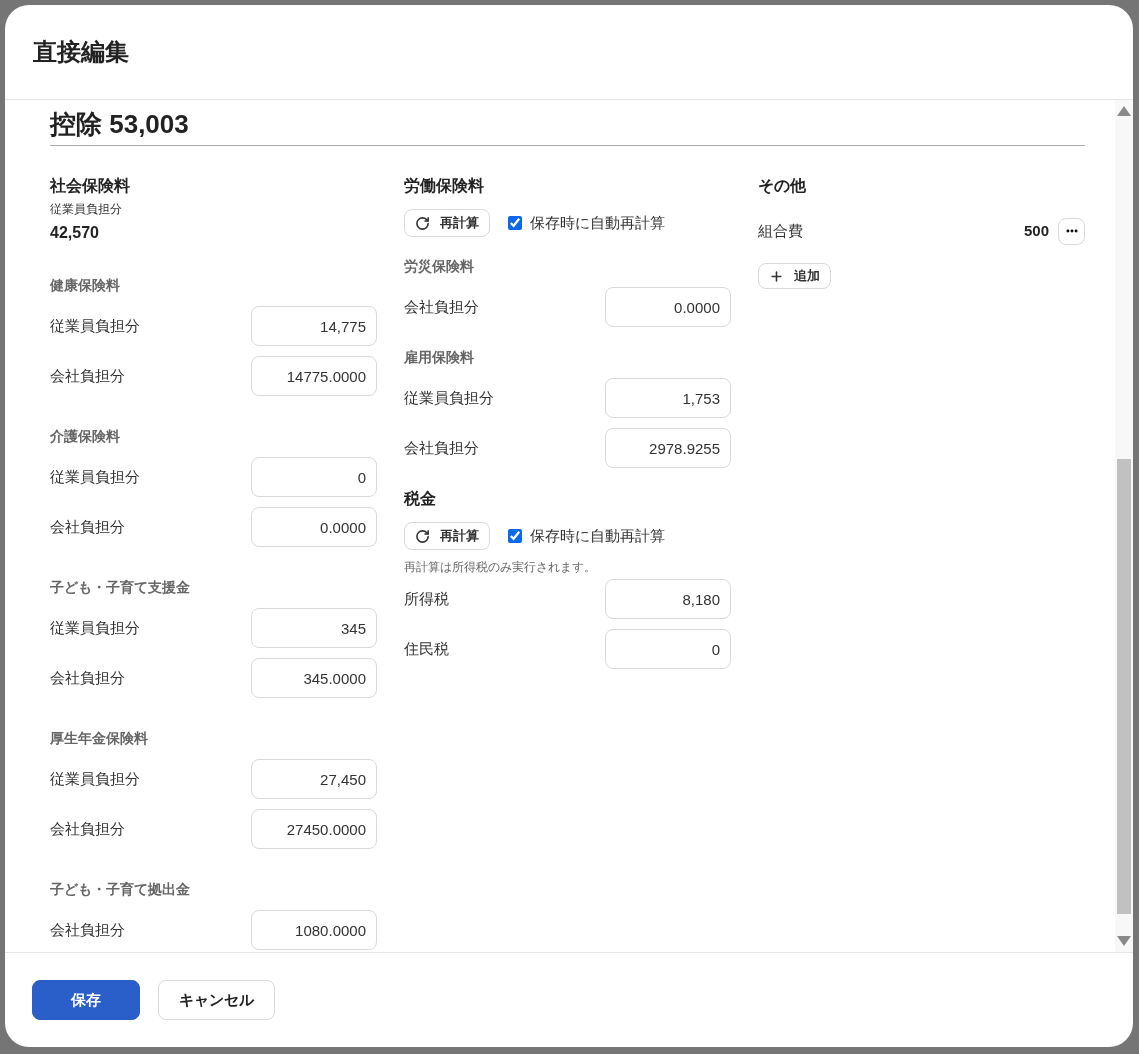 This screenshot has width=1139, height=1054. What do you see at coordinates (314, 779) in the screenshot?
I see `input-field: 27,450` at bounding box center [314, 779].